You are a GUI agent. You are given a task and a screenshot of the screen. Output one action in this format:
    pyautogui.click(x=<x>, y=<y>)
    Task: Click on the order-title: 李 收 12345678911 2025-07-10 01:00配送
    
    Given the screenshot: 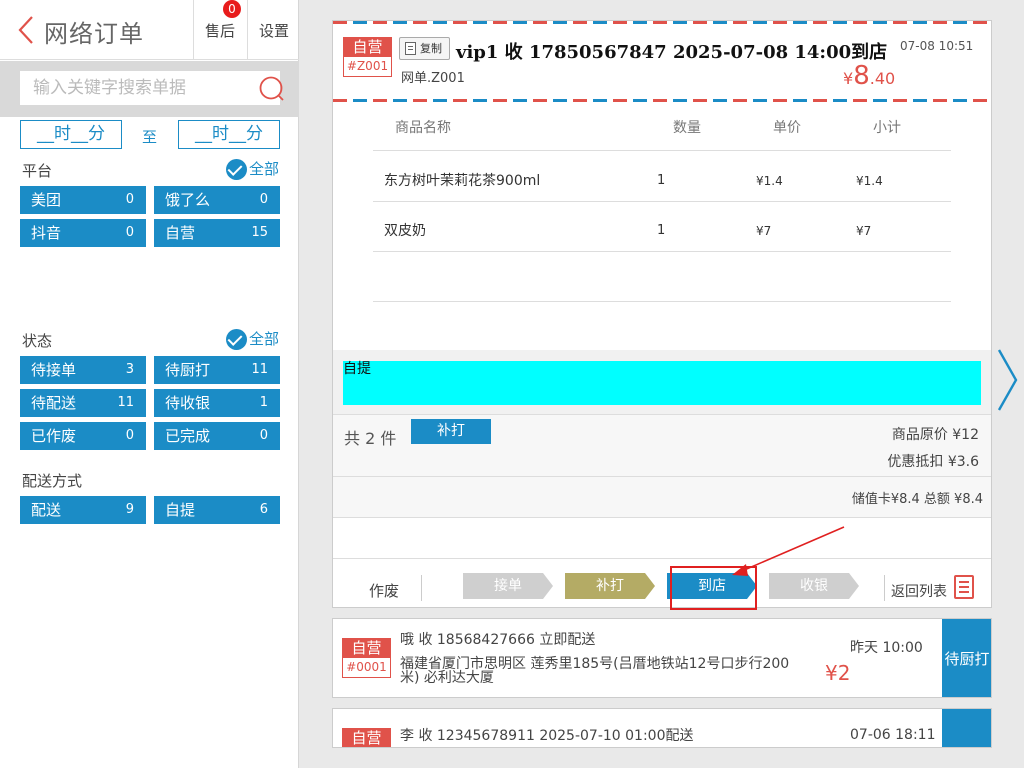 What is the action you would take?
    pyautogui.click(x=547, y=736)
    